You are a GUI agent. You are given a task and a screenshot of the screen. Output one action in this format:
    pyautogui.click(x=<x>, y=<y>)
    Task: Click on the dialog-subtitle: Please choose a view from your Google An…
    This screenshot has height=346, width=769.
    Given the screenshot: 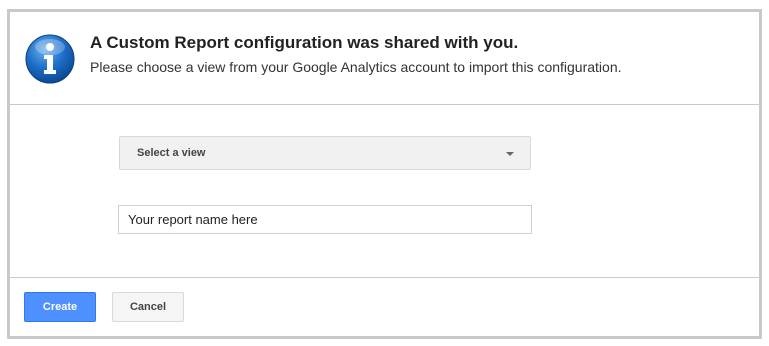 What is the action you would take?
    pyautogui.click(x=356, y=67)
    